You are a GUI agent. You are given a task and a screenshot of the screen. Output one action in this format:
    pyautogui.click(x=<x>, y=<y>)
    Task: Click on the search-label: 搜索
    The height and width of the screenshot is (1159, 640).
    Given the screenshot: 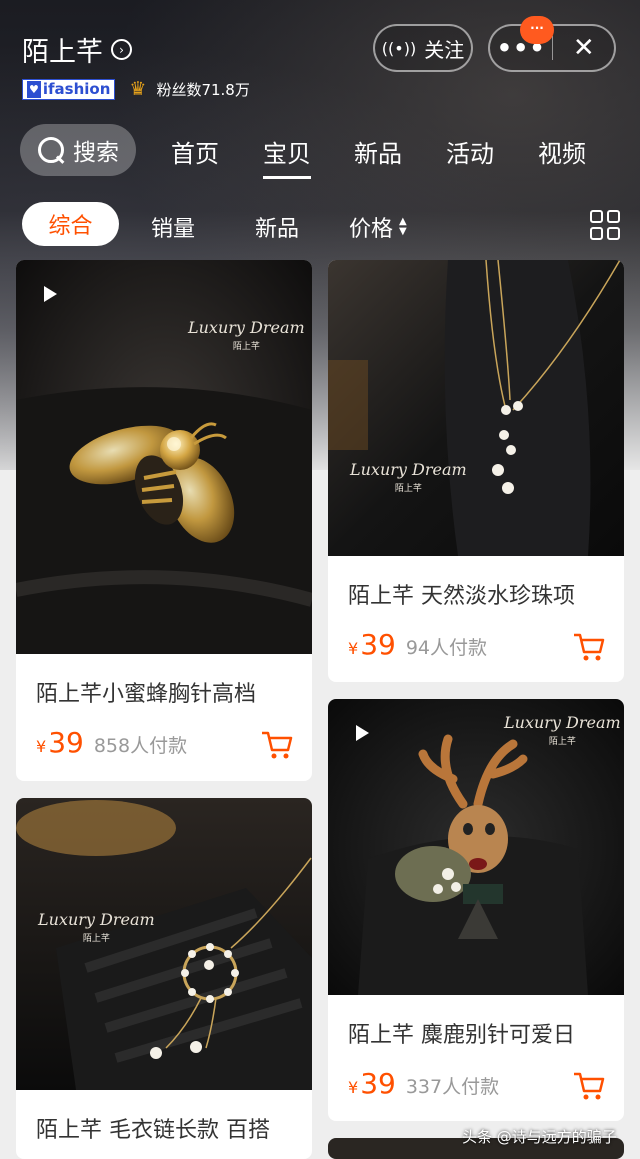 What is the action you would take?
    pyautogui.click(x=96, y=153)
    